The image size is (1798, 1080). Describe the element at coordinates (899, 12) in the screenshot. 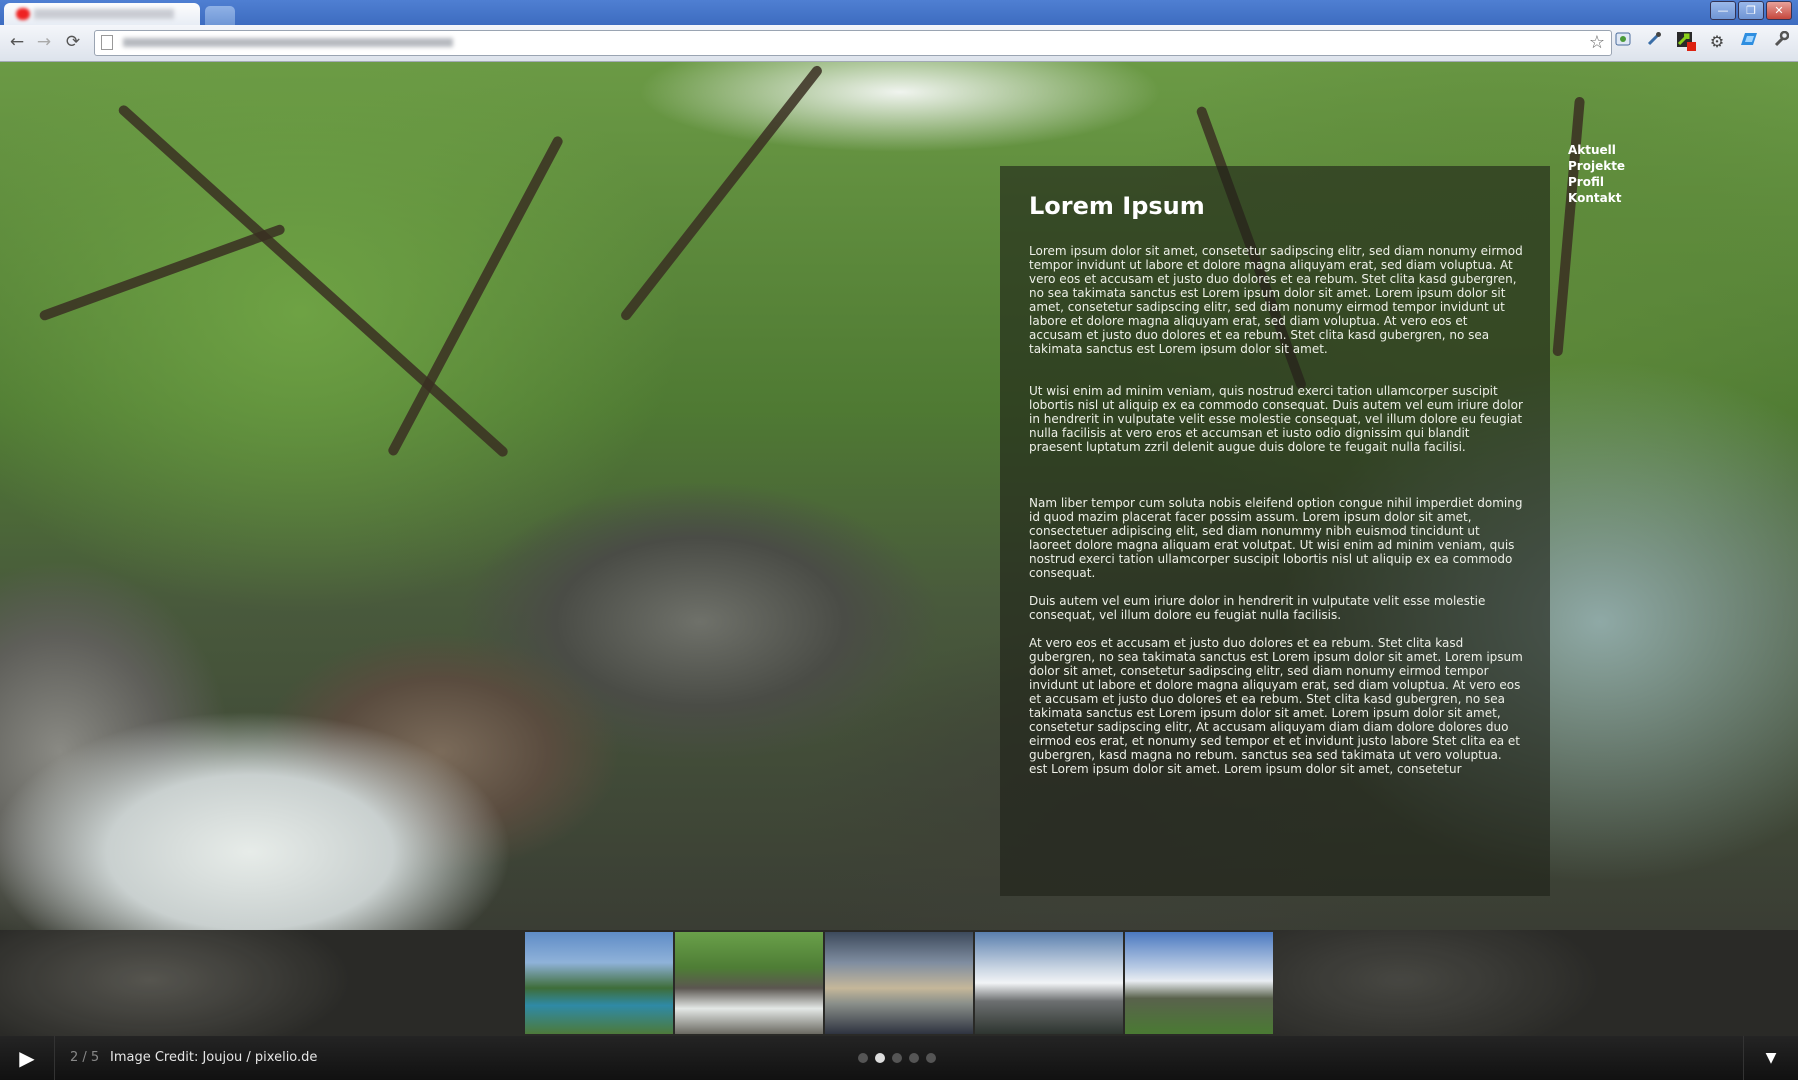

I see `browser-title-bar: — ❐ ✕` at that location.